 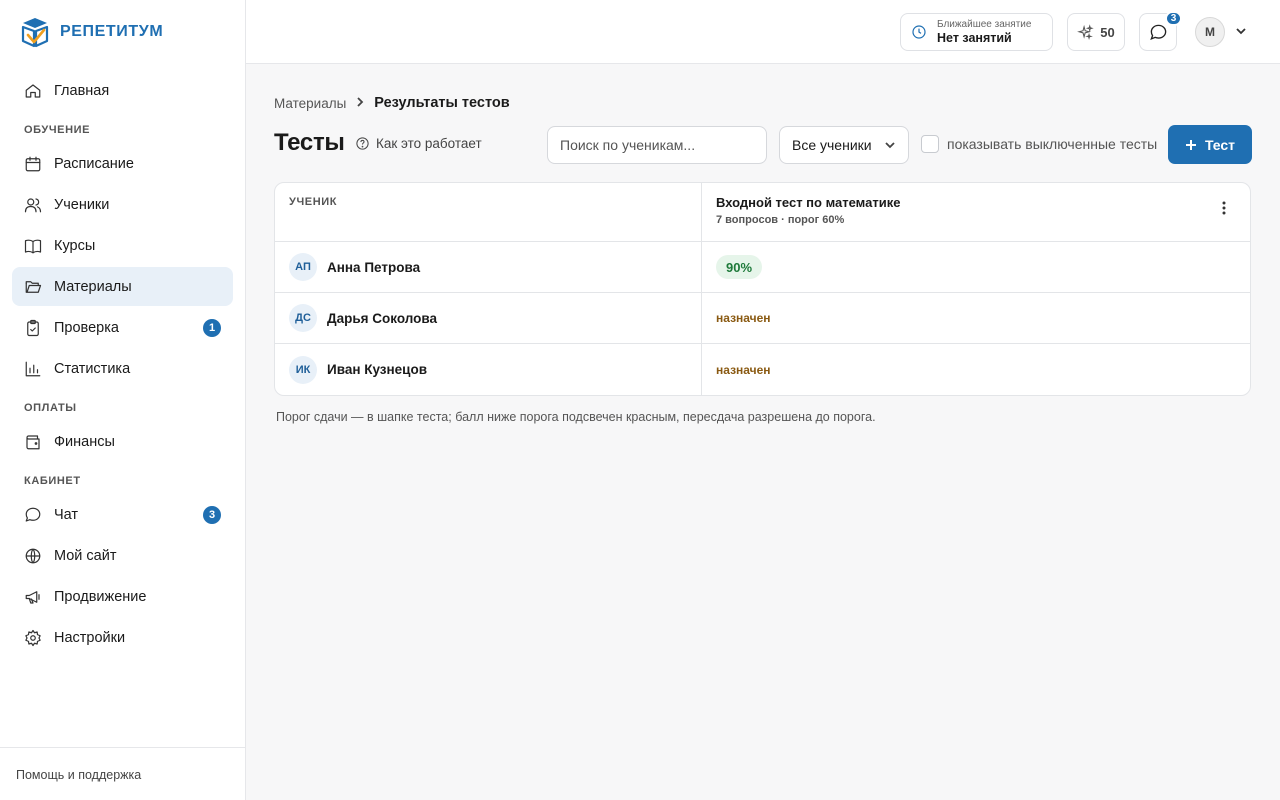 What do you see at coordinates (33, 515) in the screenshot?
I see `chat-icon` at bounding box center [33, 515].